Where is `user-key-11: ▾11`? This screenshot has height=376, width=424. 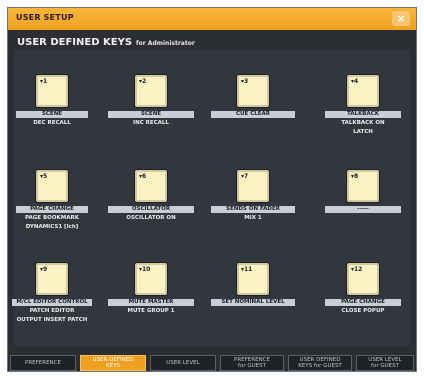
user-key-11: ▾11 is located at coordinates (253, 279).